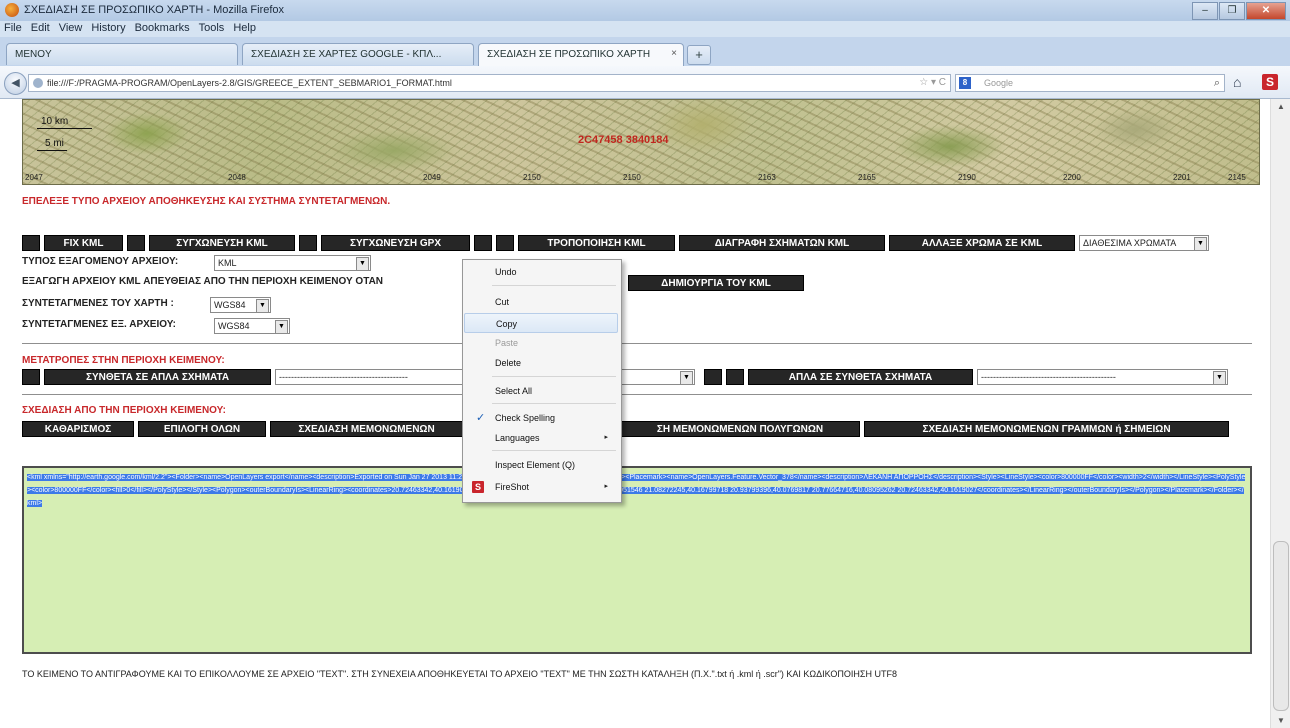  What do you see at coordinates (606, 486) in the screenshot?
I see `submenu-arrow-icon: ▸` at bounding box center [606, 486].